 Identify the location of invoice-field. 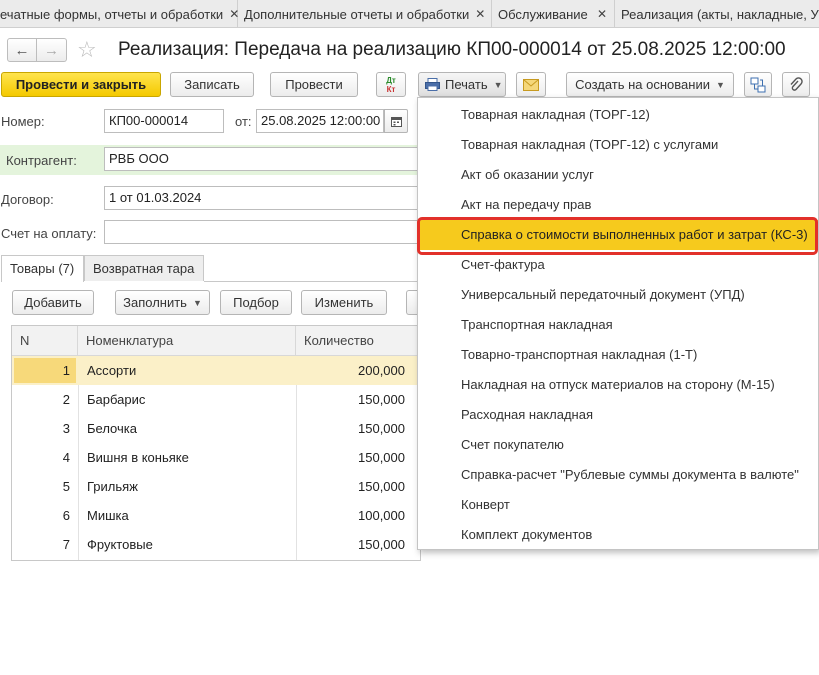
(262, 232).